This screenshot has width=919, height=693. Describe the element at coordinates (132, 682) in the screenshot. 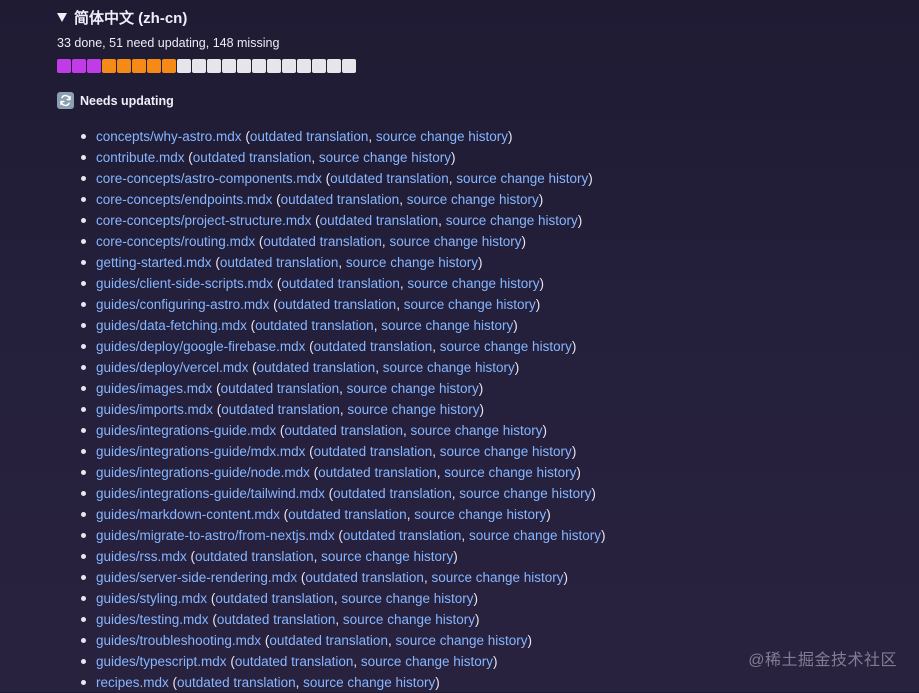

I see `file-link: recipes.mdx` at that location.